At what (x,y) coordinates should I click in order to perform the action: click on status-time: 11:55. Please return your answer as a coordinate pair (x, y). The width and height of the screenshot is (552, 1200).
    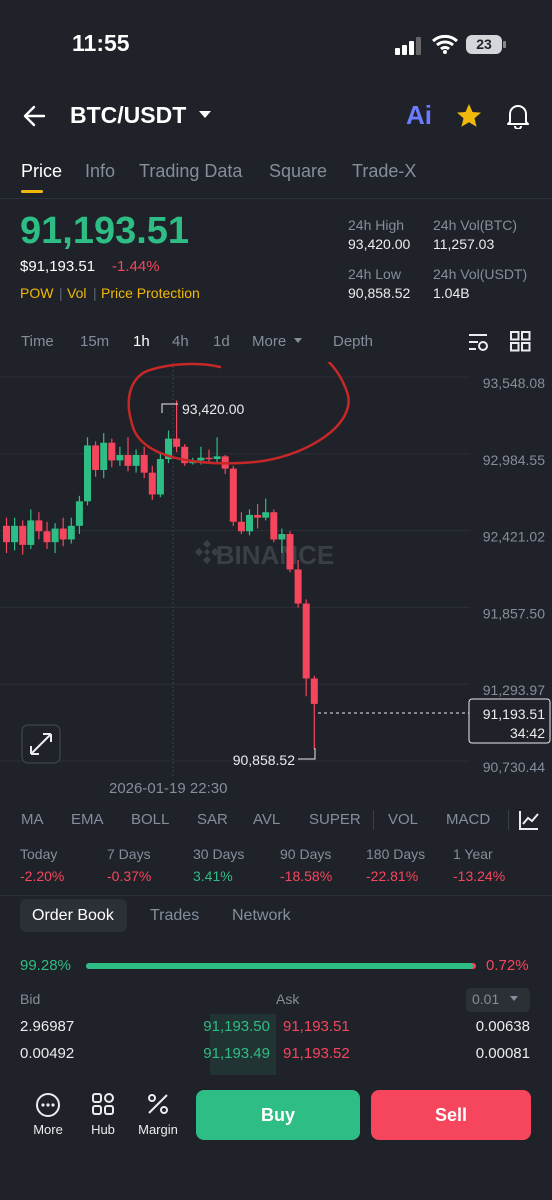
    Looking at the image, I should click on (101, 43).